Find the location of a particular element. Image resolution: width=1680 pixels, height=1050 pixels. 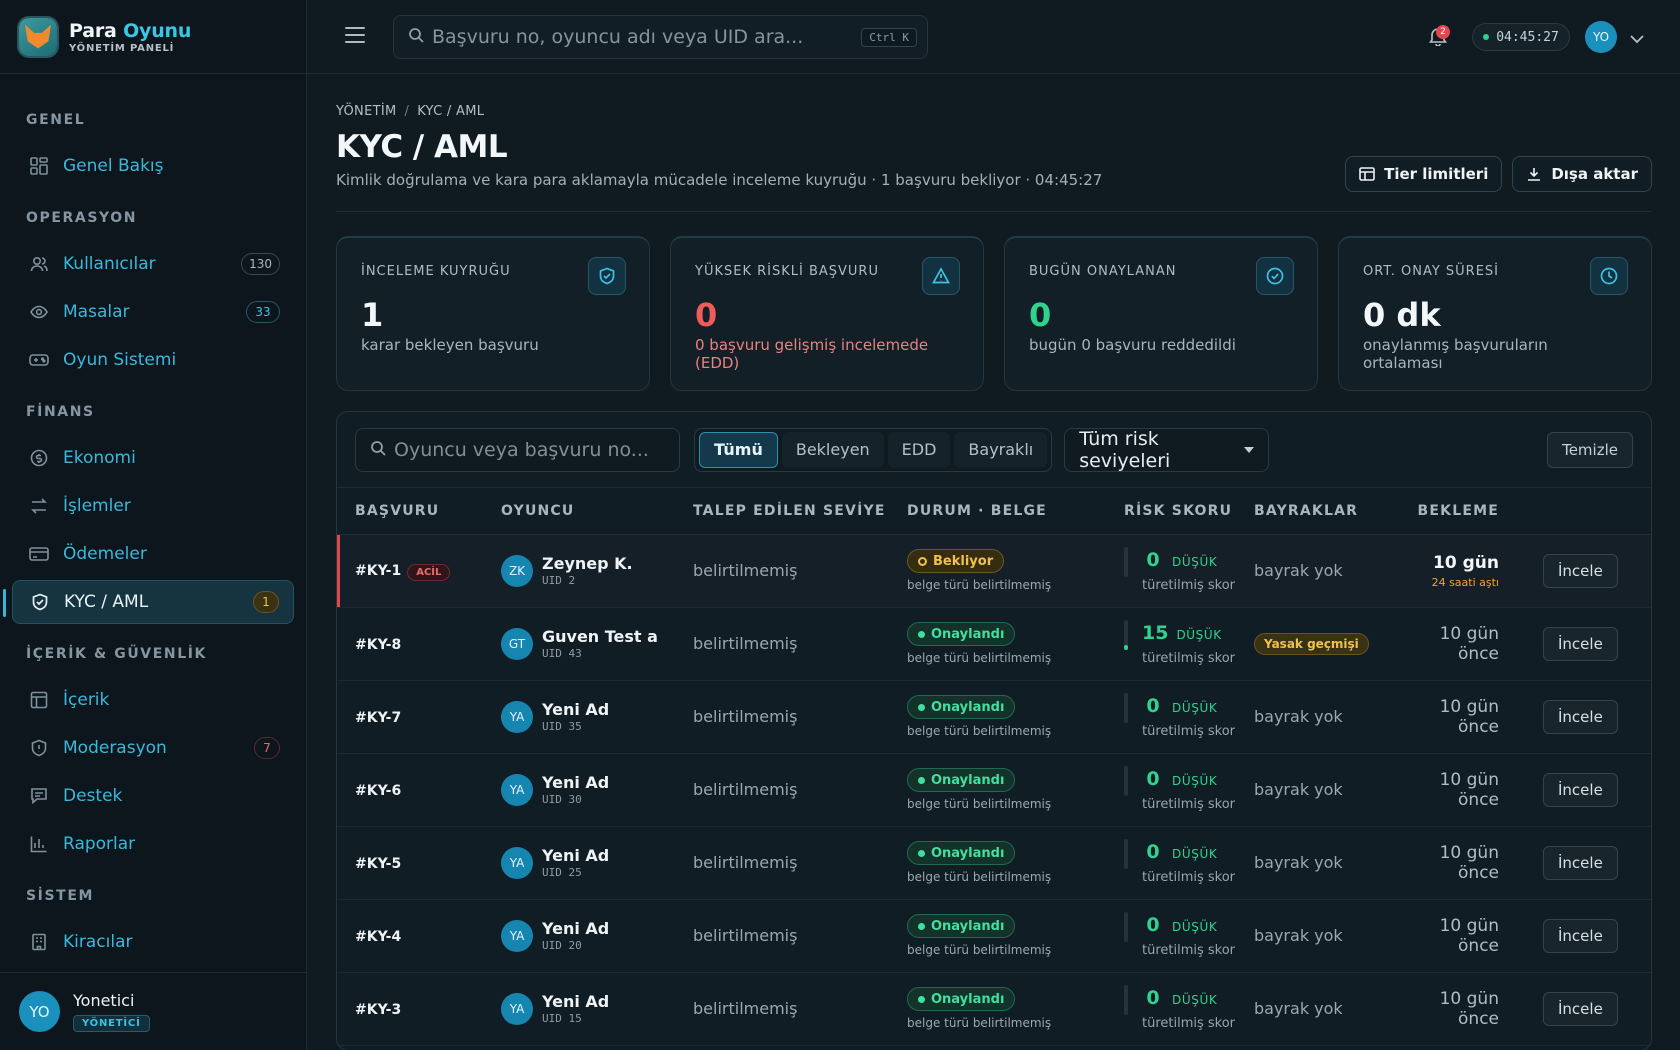

requested-tier: belirtilmemiş is located at coordinates (745, 1008).